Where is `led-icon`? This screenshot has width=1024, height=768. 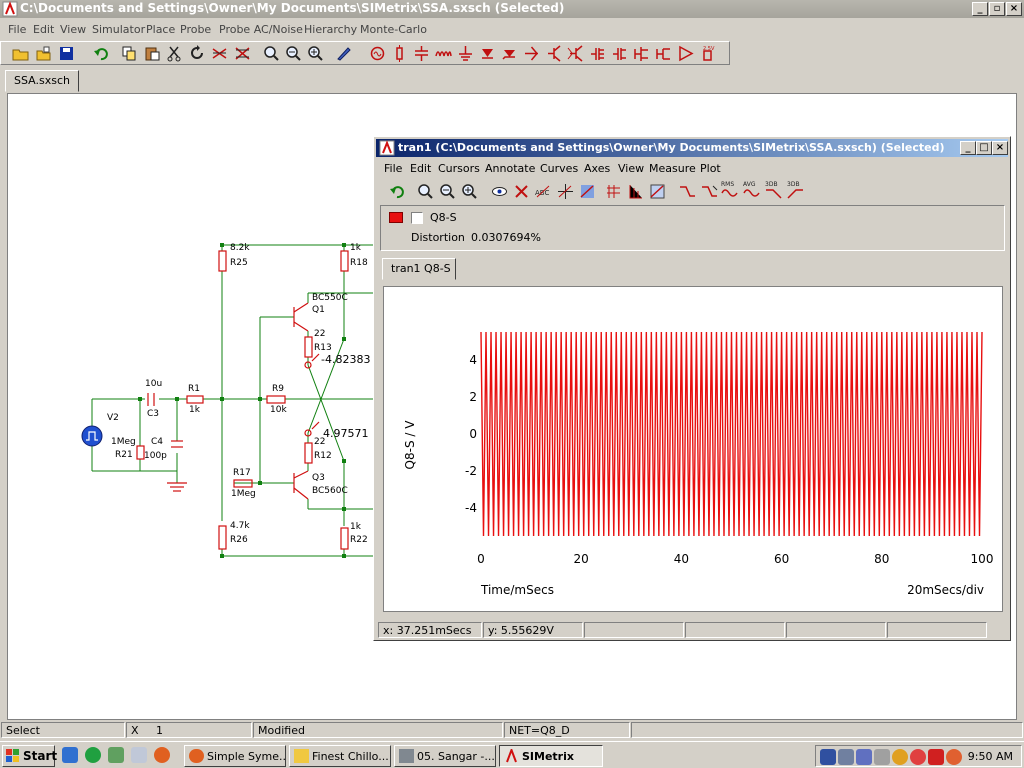 led-icon is located at coordinates (531, 53).